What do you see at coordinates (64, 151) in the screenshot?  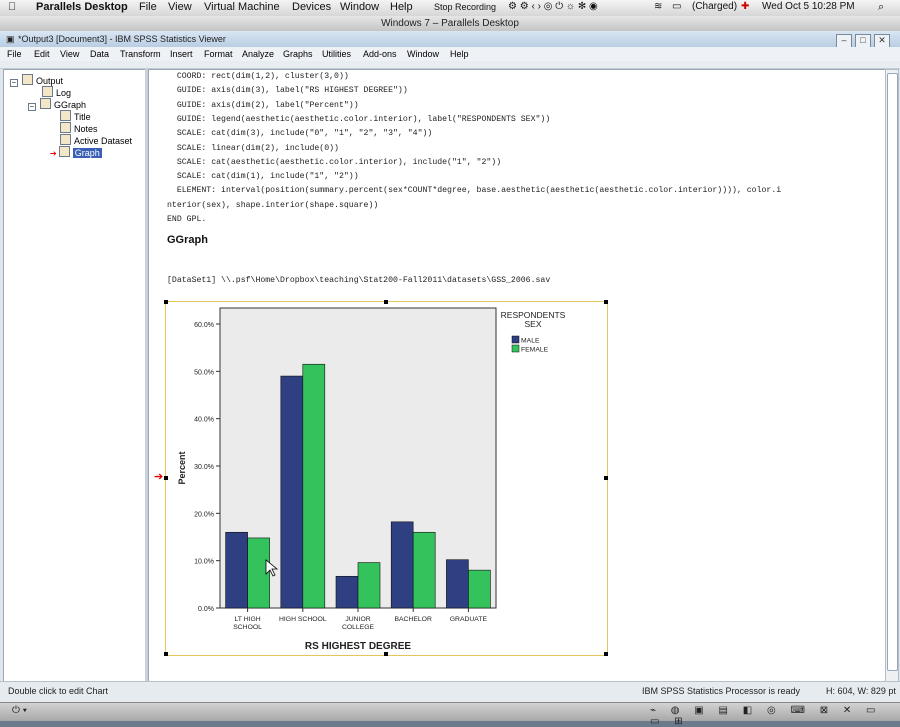 I see `graph-icon` at bounding box center [64, 151].